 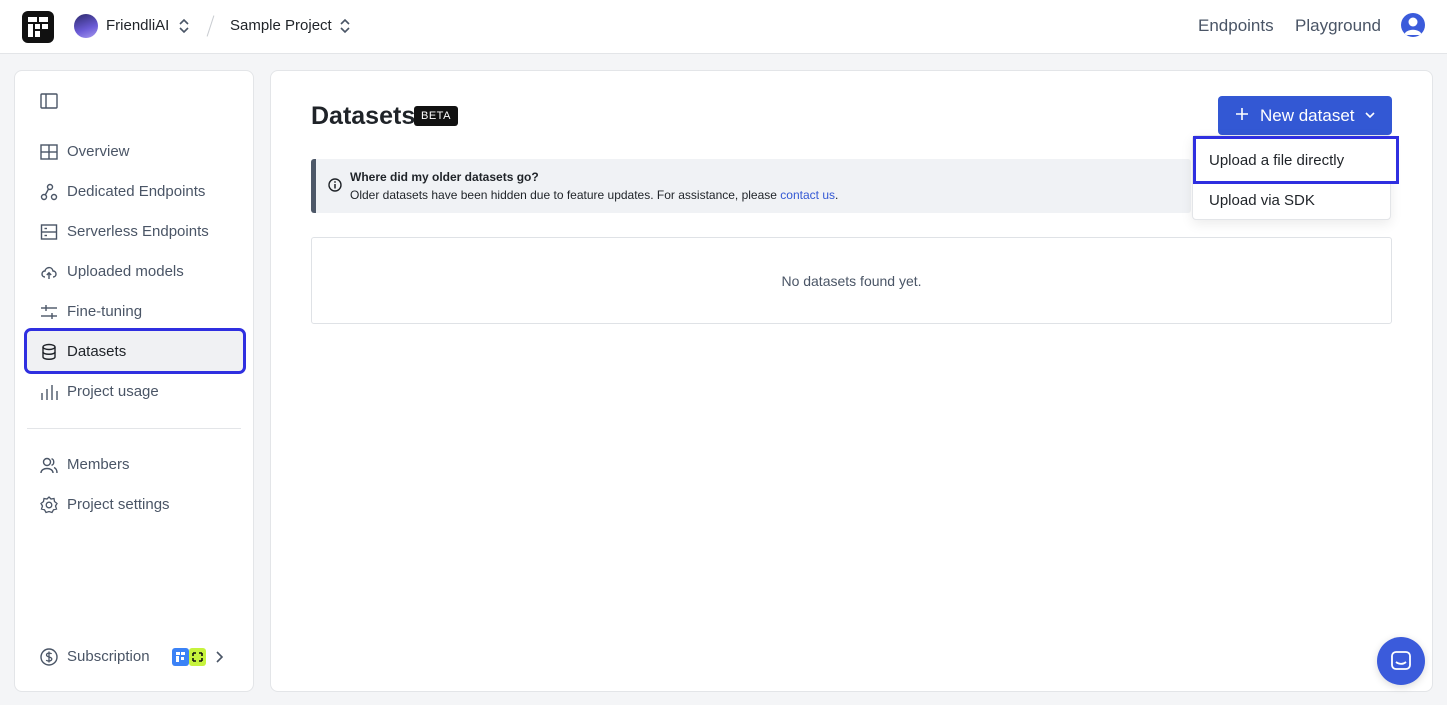 I want to click on sidebar-item-label: Project usage, so click(x=113, y=391).